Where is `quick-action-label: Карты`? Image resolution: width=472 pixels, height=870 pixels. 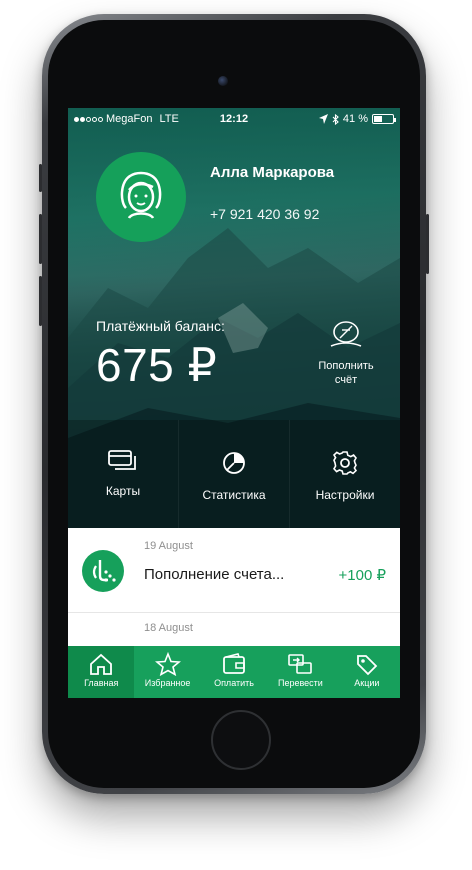 quick-action-label: Карты is located at coordinates (123, 491).